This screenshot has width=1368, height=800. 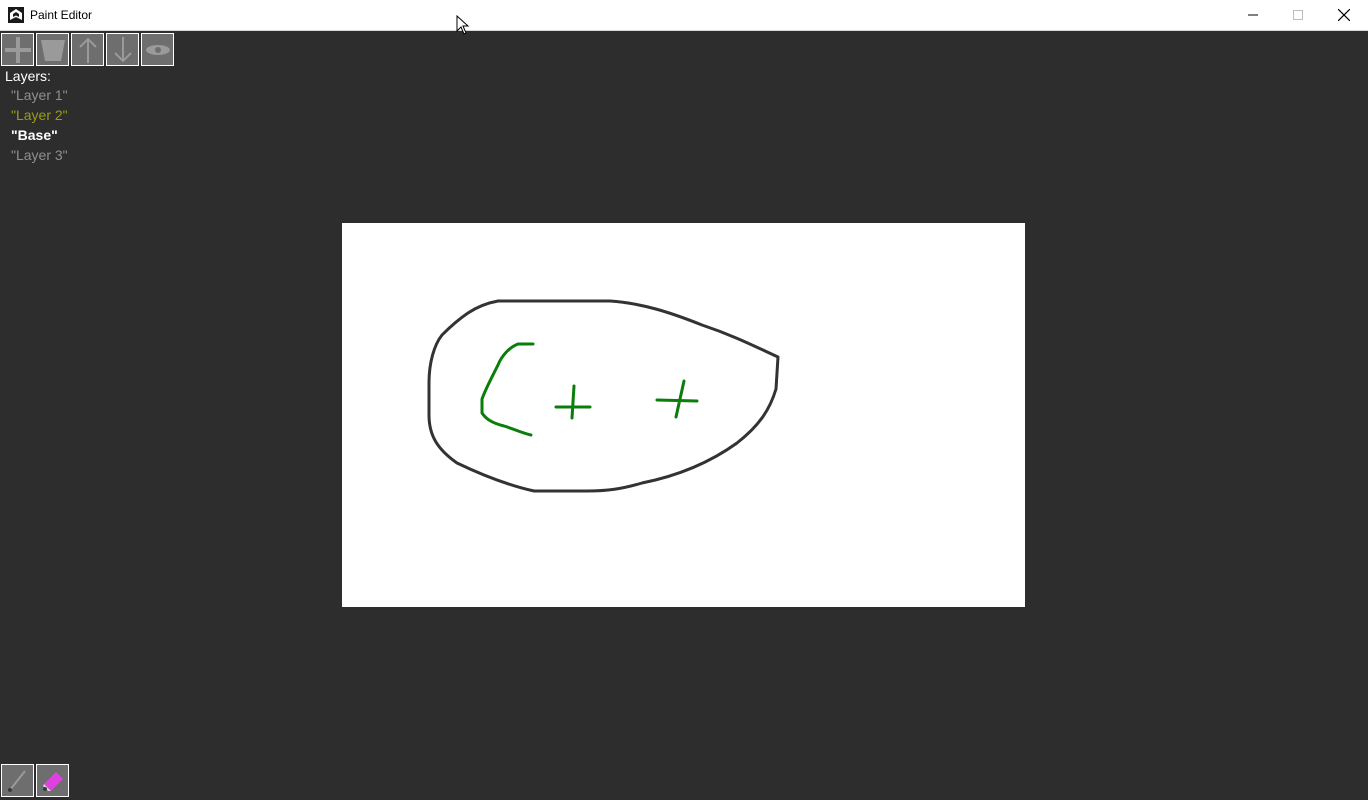 I want to click on brush-tool-button, so click(x=17, y=780).